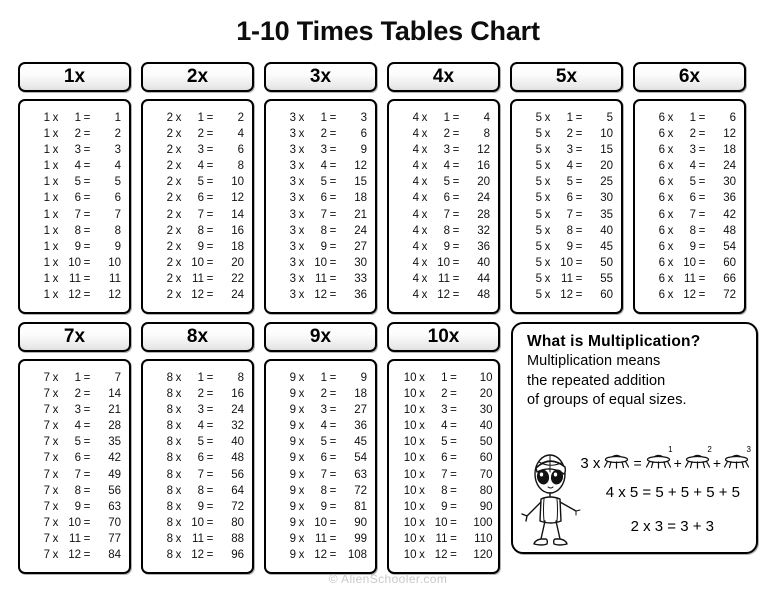 The height and width of the screenshot is (600, 776). What do you see at coordinates (74, 410) in the screenshot?
I see `equation-row: 7 x 3 = 21` at bounding box center [74, 410].